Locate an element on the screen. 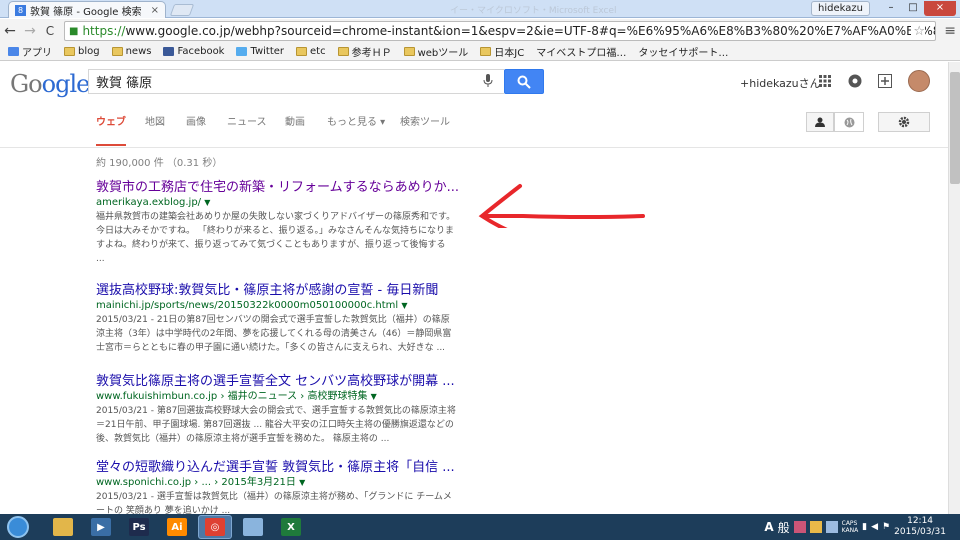 This screenshot has width=960, height=540. start-button is located at coordinates (18, 527).